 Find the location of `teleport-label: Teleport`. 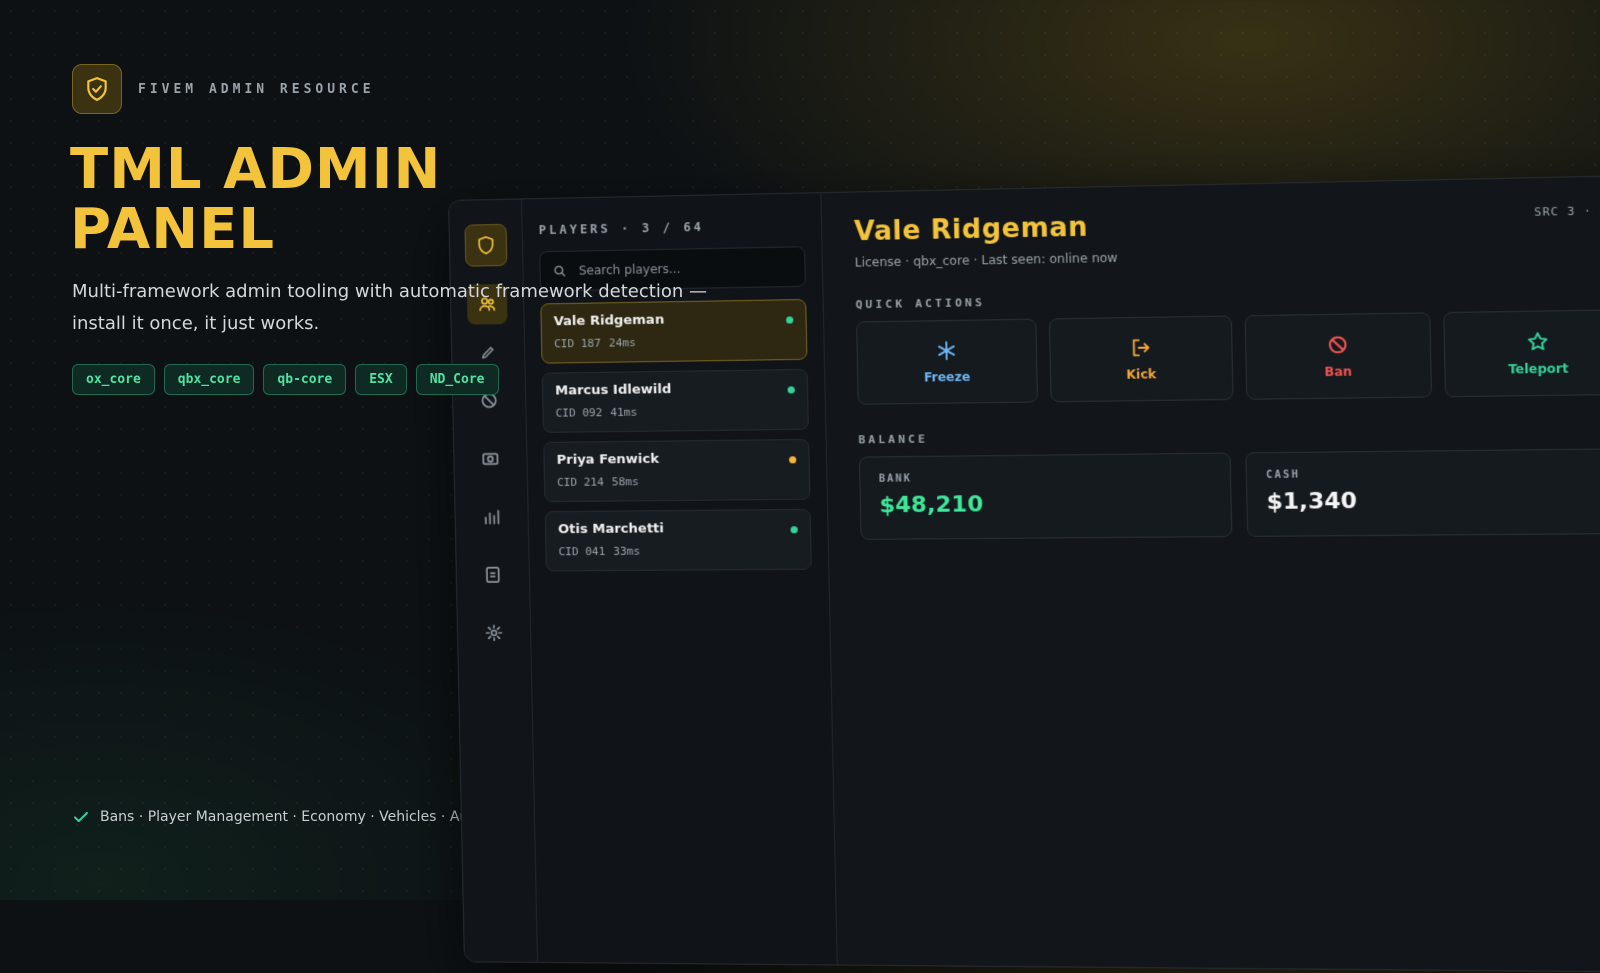

teleport-label: Teleport is located at coordinates (1538, 369).